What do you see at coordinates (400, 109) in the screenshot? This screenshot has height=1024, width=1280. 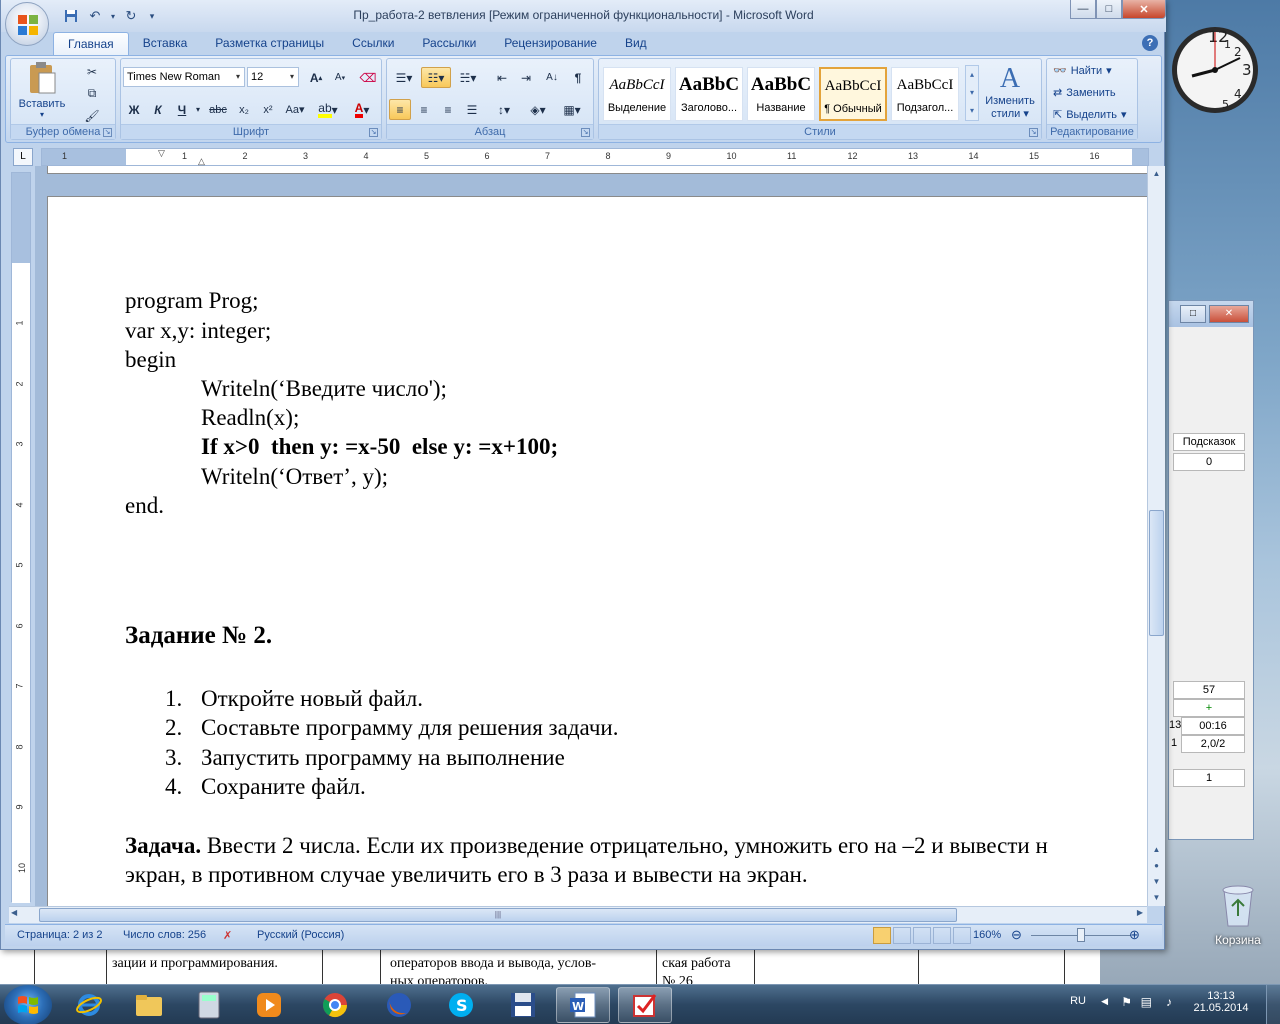 I see `align-left-button: ≡` at bounding box center [400, 109].